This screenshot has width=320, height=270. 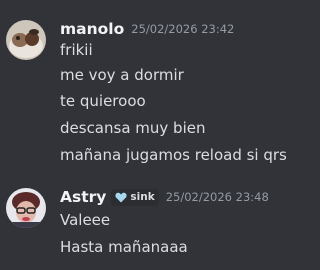 What do you see at coordinates (103, 101) in the screenshot?
I see `message-text: te quierooo` at bounding box center [103, 101].